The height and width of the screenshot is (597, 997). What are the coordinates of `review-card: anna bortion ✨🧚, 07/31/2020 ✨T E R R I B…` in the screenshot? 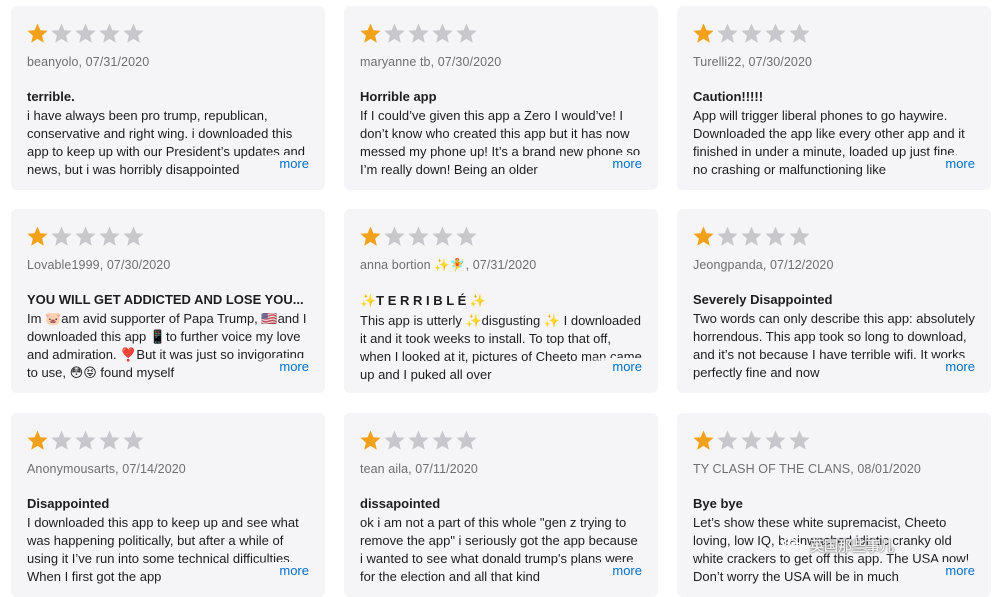 It's located at (501, 301).